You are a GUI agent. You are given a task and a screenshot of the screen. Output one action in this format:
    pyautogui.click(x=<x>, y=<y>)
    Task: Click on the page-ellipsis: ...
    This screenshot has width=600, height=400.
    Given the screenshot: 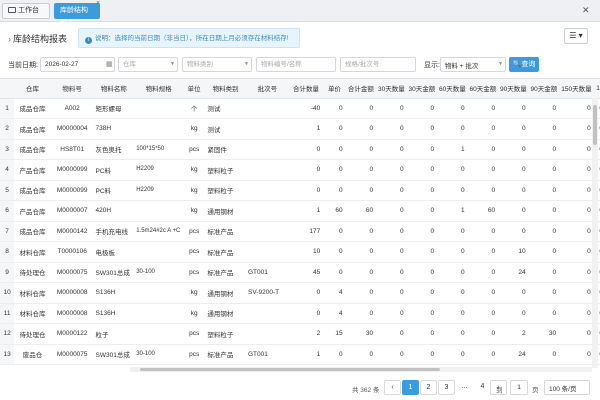 What is the action you would take?
    pyautogui.click(x=464, y=387)
    